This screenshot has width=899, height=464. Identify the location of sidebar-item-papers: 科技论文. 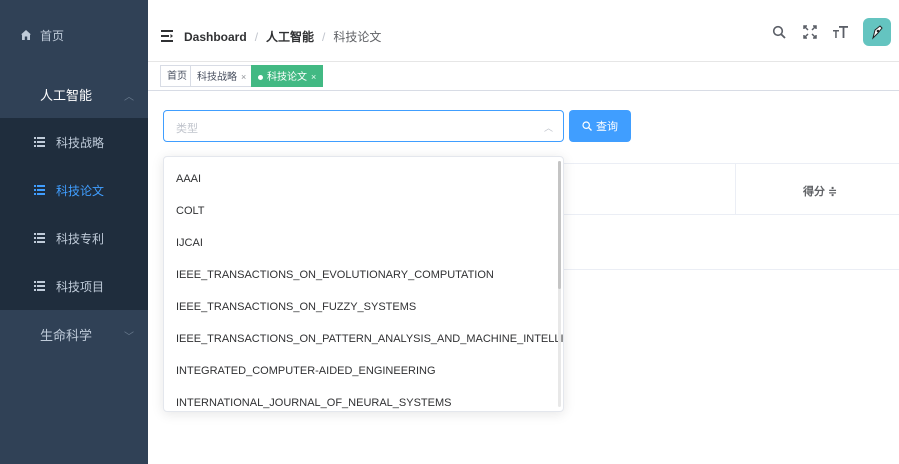
(74, 190).